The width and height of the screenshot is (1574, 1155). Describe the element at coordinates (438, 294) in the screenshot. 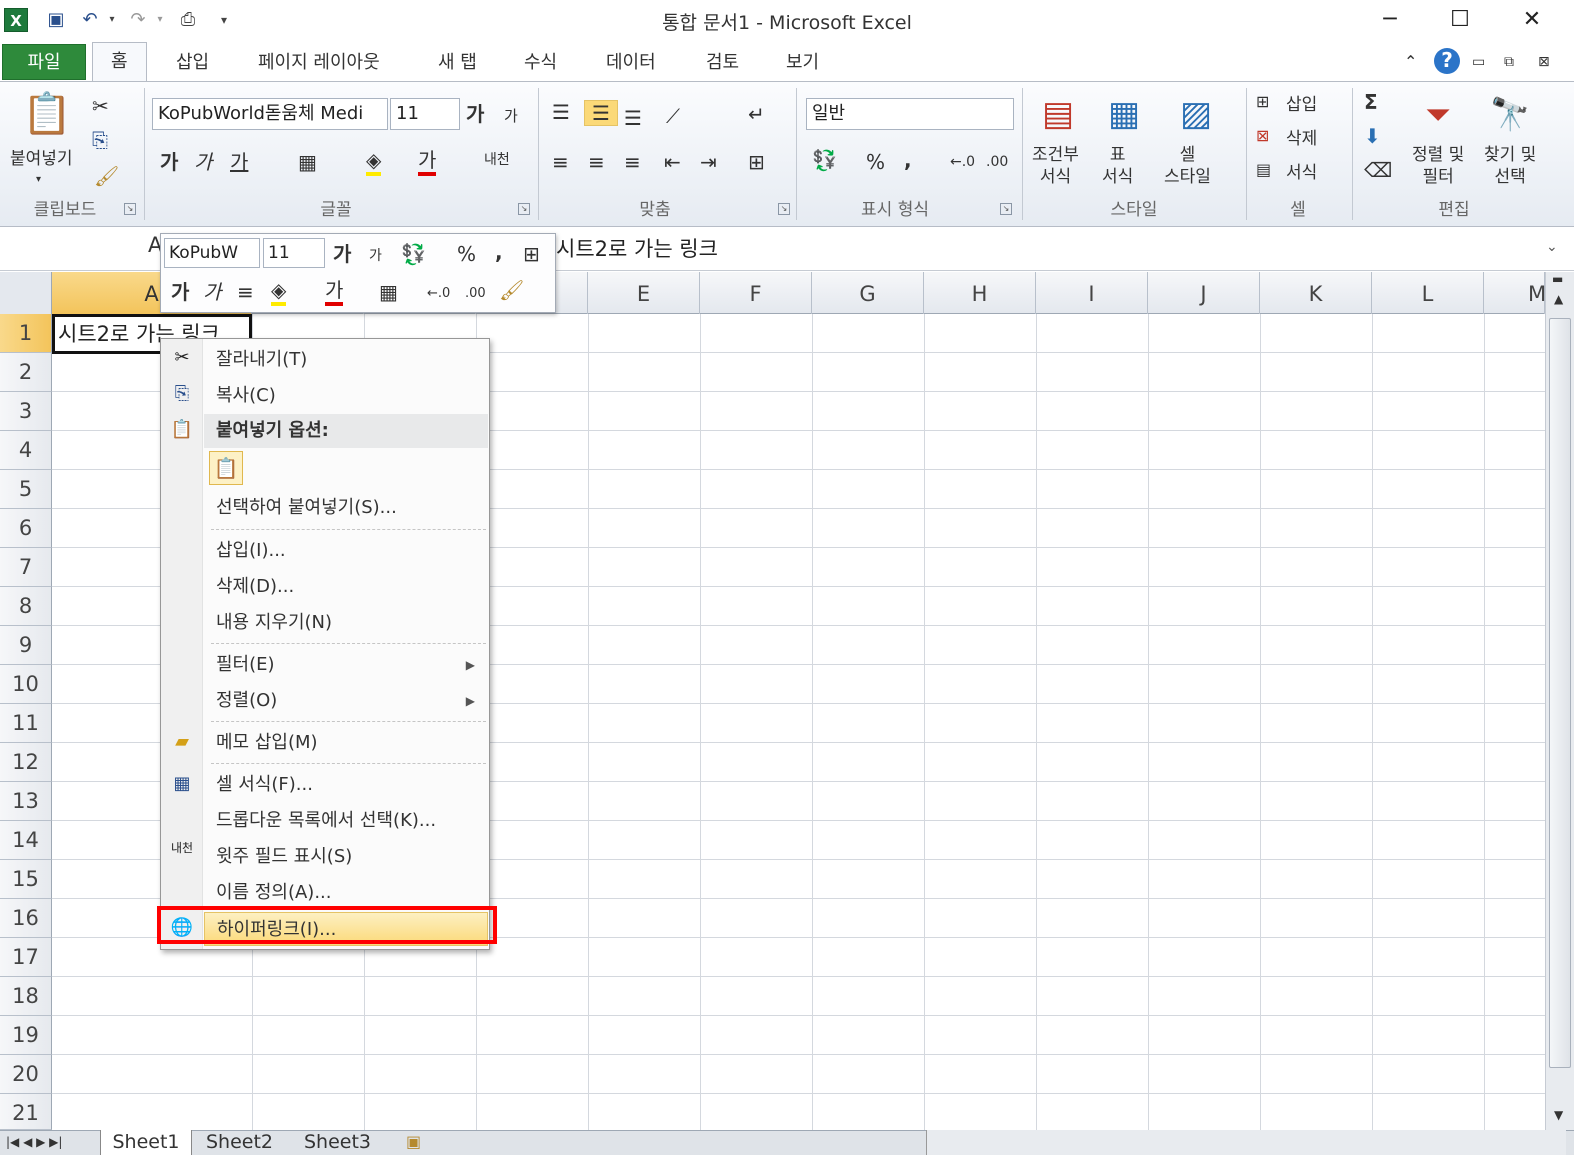

I see `mini-increase-decimal-icon: ←.0` at that location.